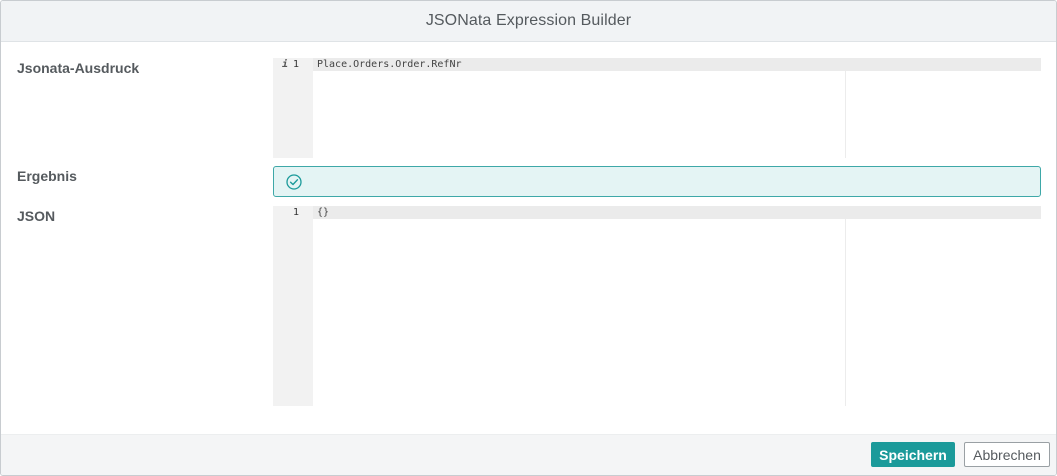 The image size is (1057, 476). What do you see at coordinates (528, 454) in the screenshot?
I see `dialog-footer: Speichern Abbrechen` at bounding box center [528, 454].